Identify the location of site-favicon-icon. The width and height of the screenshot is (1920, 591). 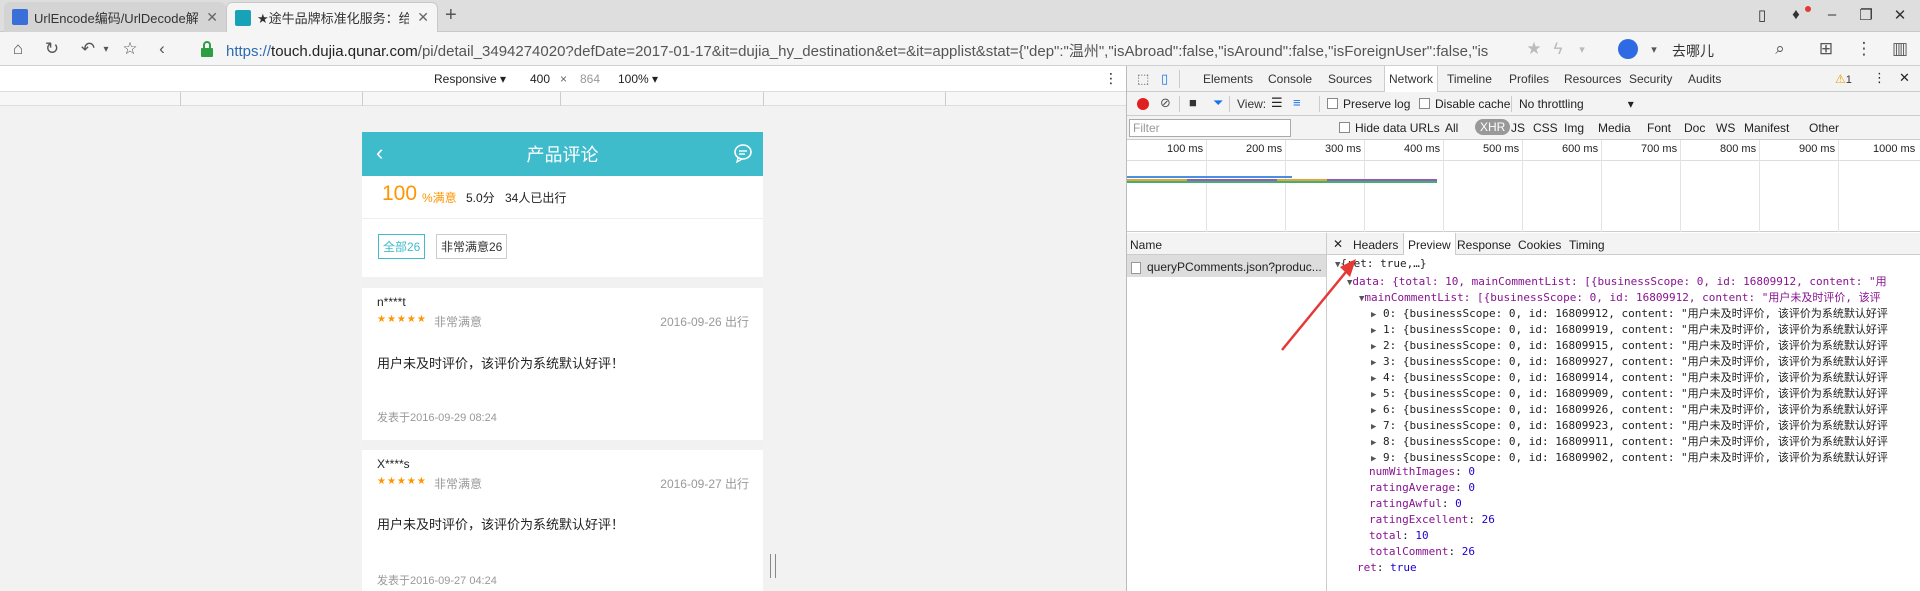
(243, 17).